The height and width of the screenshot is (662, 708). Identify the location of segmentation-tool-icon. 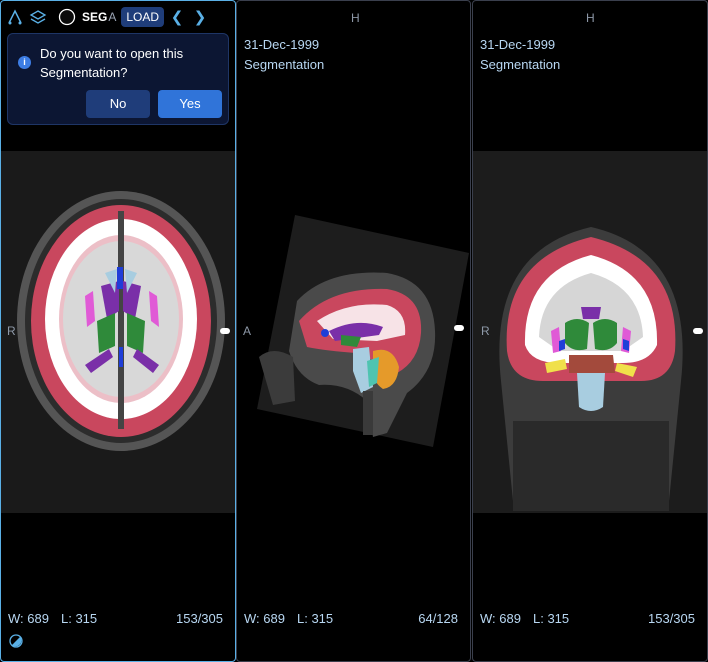
(15, 17).